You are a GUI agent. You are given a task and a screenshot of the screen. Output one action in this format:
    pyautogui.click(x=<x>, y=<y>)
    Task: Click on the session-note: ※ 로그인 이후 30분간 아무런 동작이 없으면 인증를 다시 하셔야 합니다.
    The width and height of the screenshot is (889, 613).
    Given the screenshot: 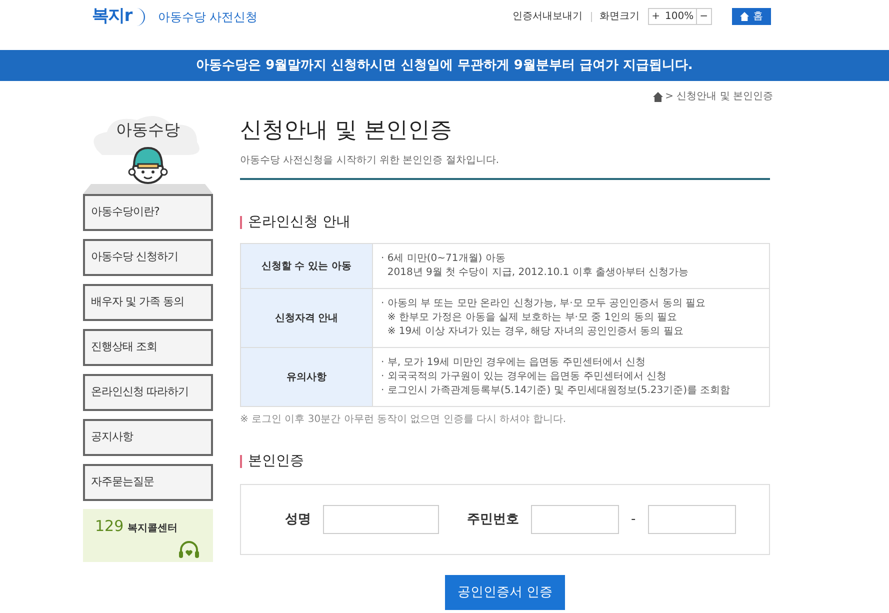 What is the action you would take?
    pyautogui.click(x=404, y=420)
    